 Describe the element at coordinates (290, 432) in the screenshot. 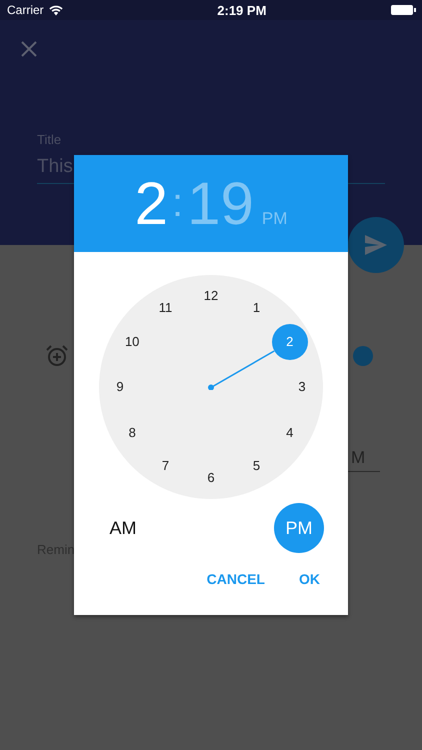

I see `hour-number: 4` at that location.